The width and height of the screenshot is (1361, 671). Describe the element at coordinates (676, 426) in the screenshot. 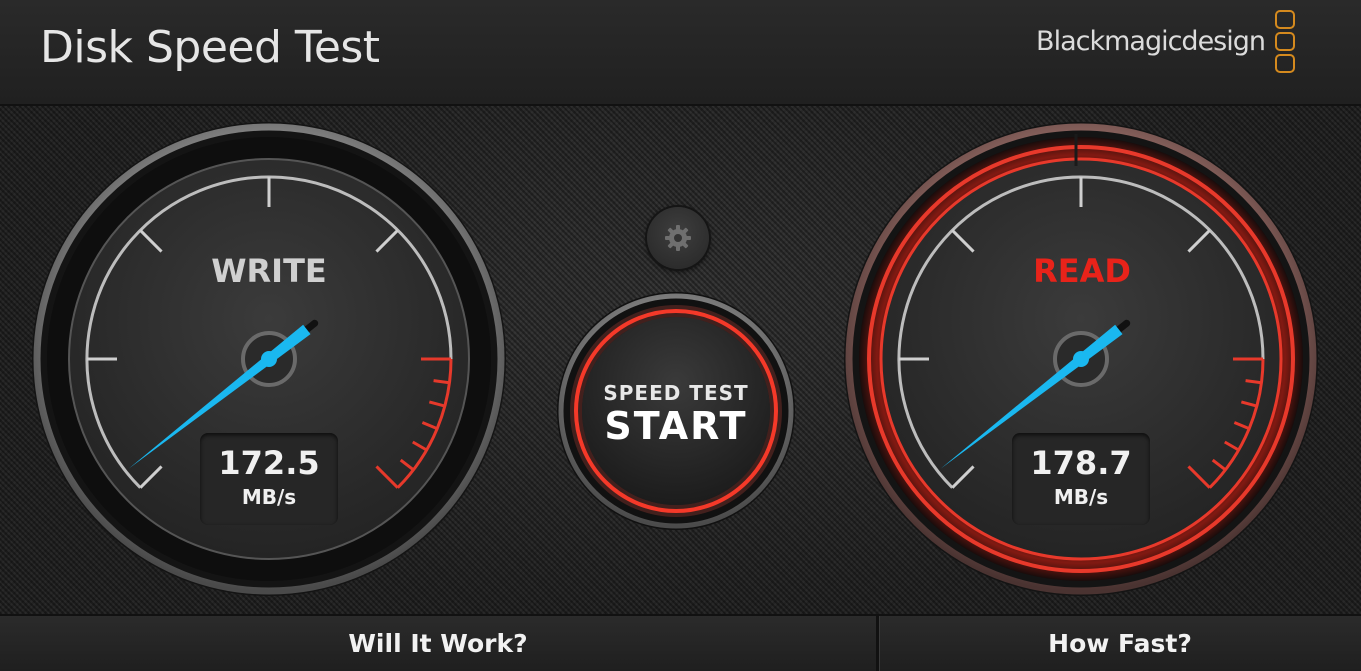

I see `start-main-label: START` at that location.